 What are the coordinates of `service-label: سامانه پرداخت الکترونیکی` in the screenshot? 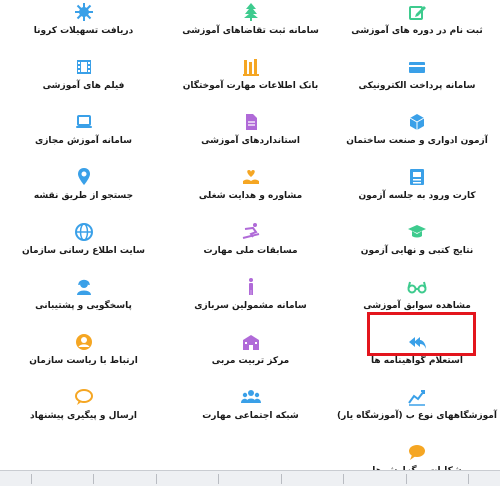 It's located at (417, 86).